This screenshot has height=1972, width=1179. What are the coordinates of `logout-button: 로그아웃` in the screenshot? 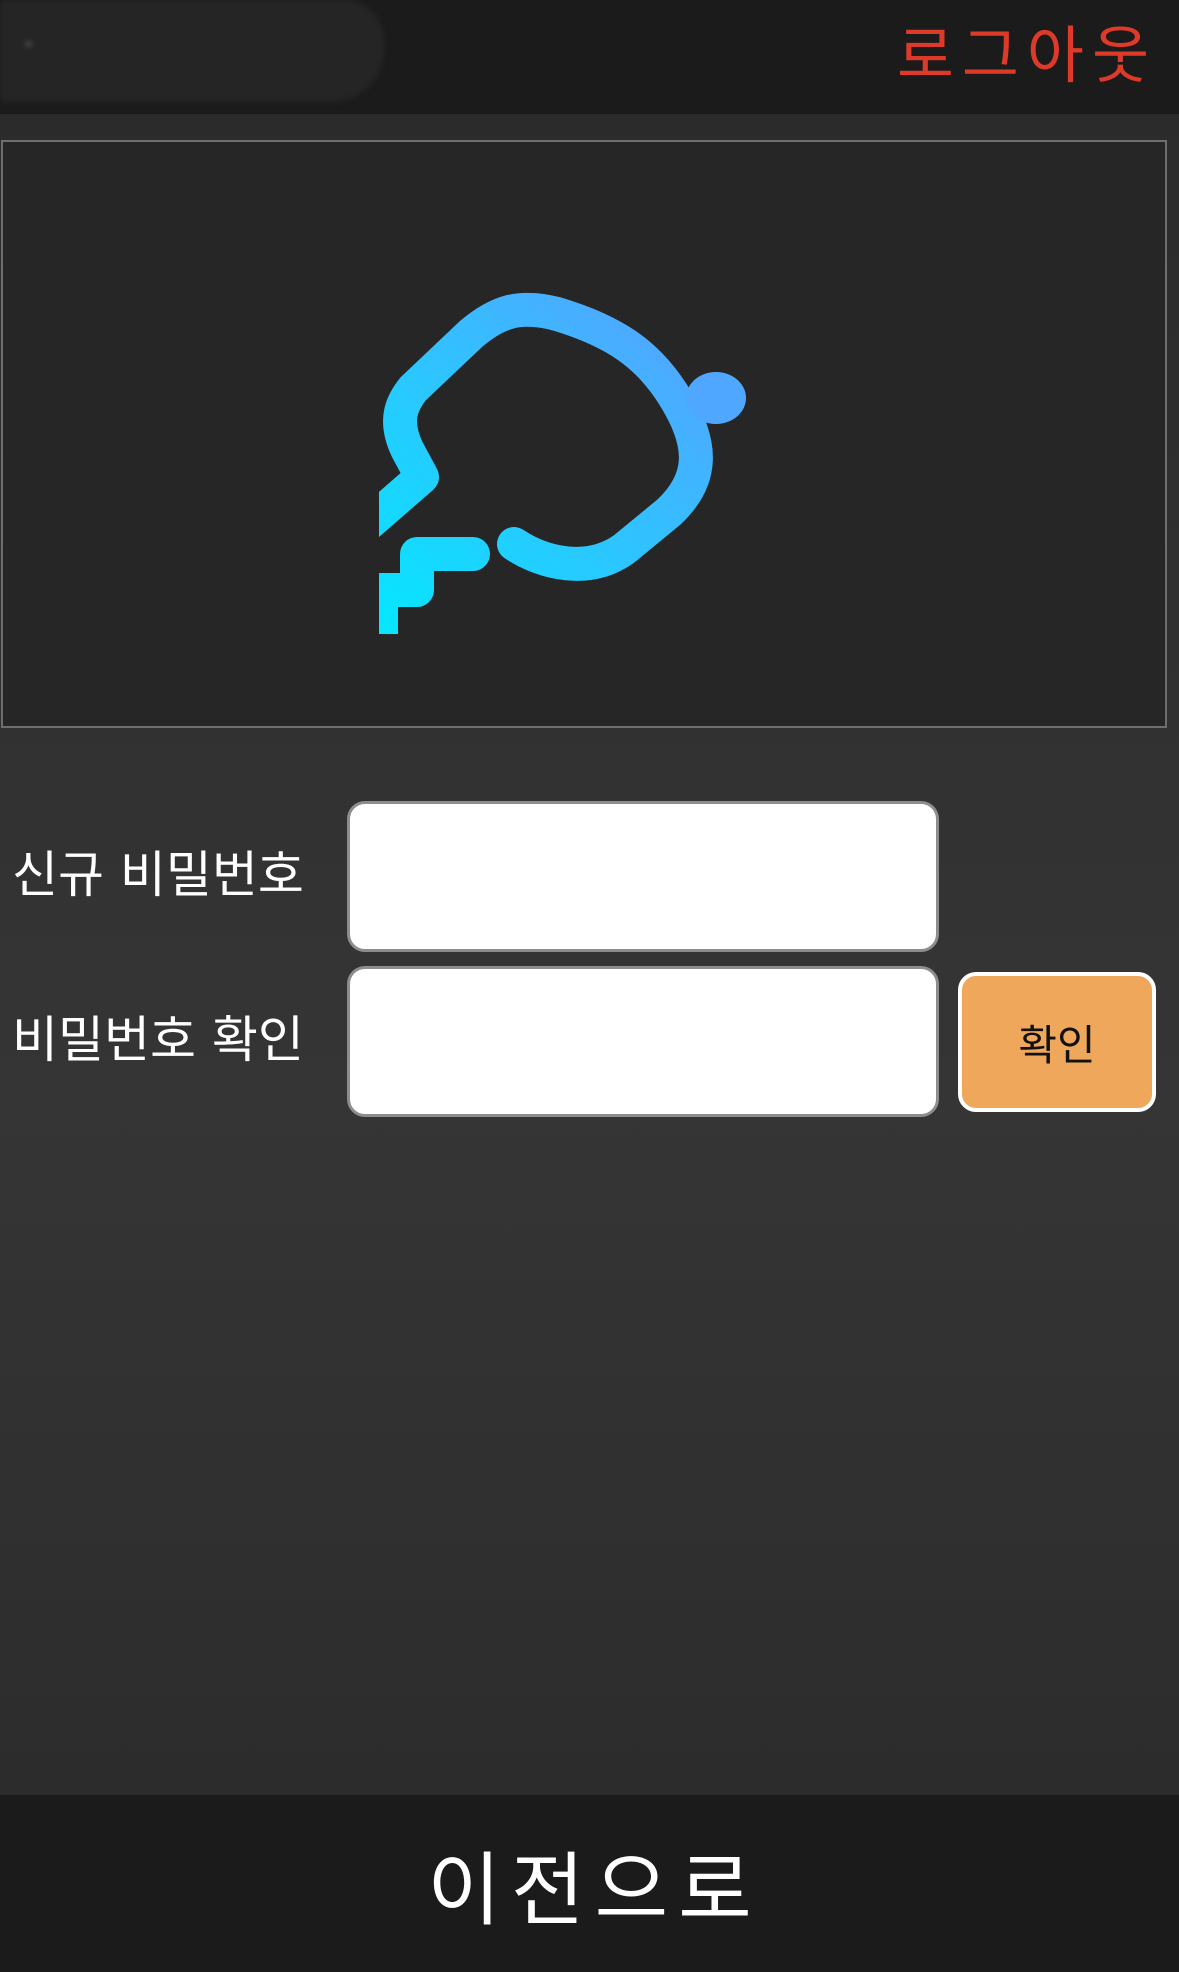 It's located at (1027, 56).